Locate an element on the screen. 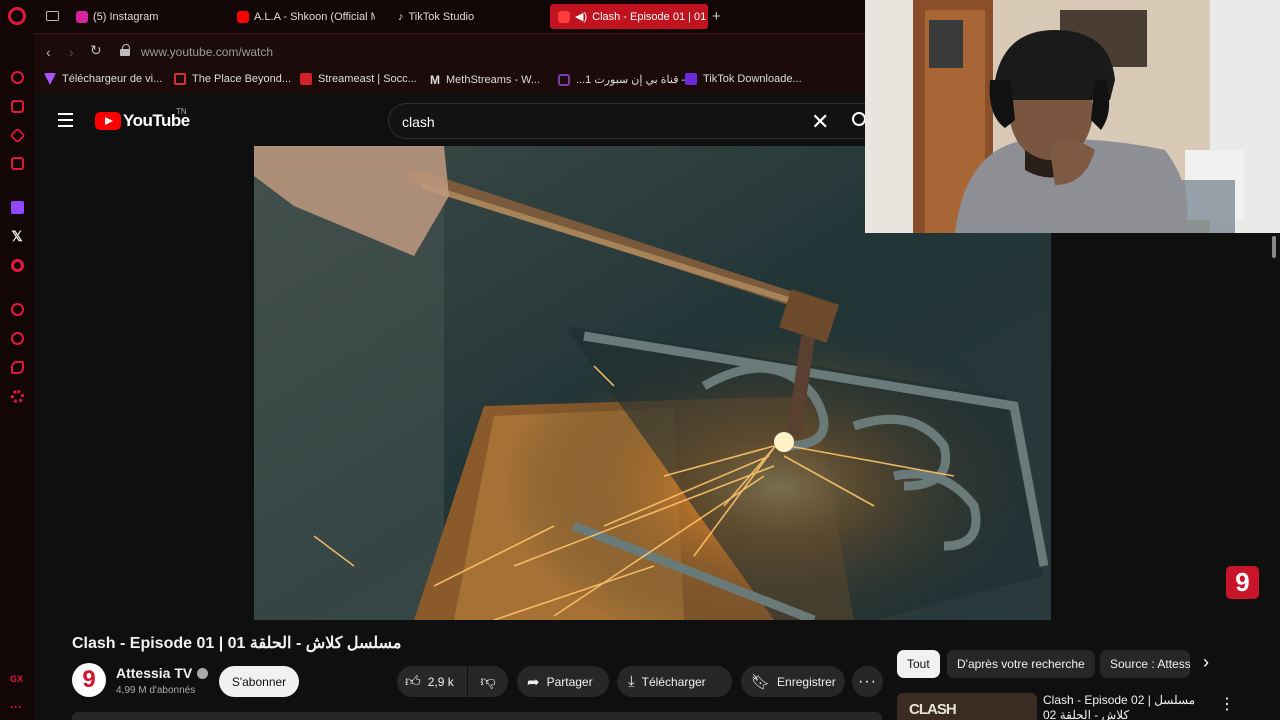 This screenshot has width=1280, height=720. bookmark-label: ...قناة بي إن سبورت 1 – is located at coordinates (632, 80).